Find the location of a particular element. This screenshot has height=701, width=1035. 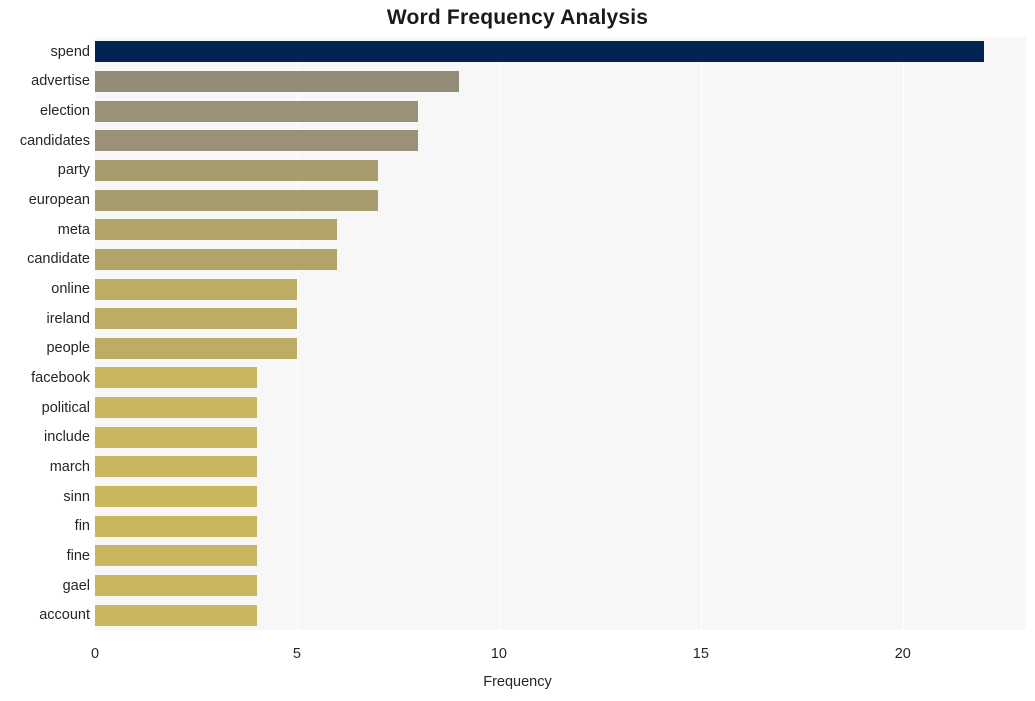

bar-party is located at coordinates (236, 170).